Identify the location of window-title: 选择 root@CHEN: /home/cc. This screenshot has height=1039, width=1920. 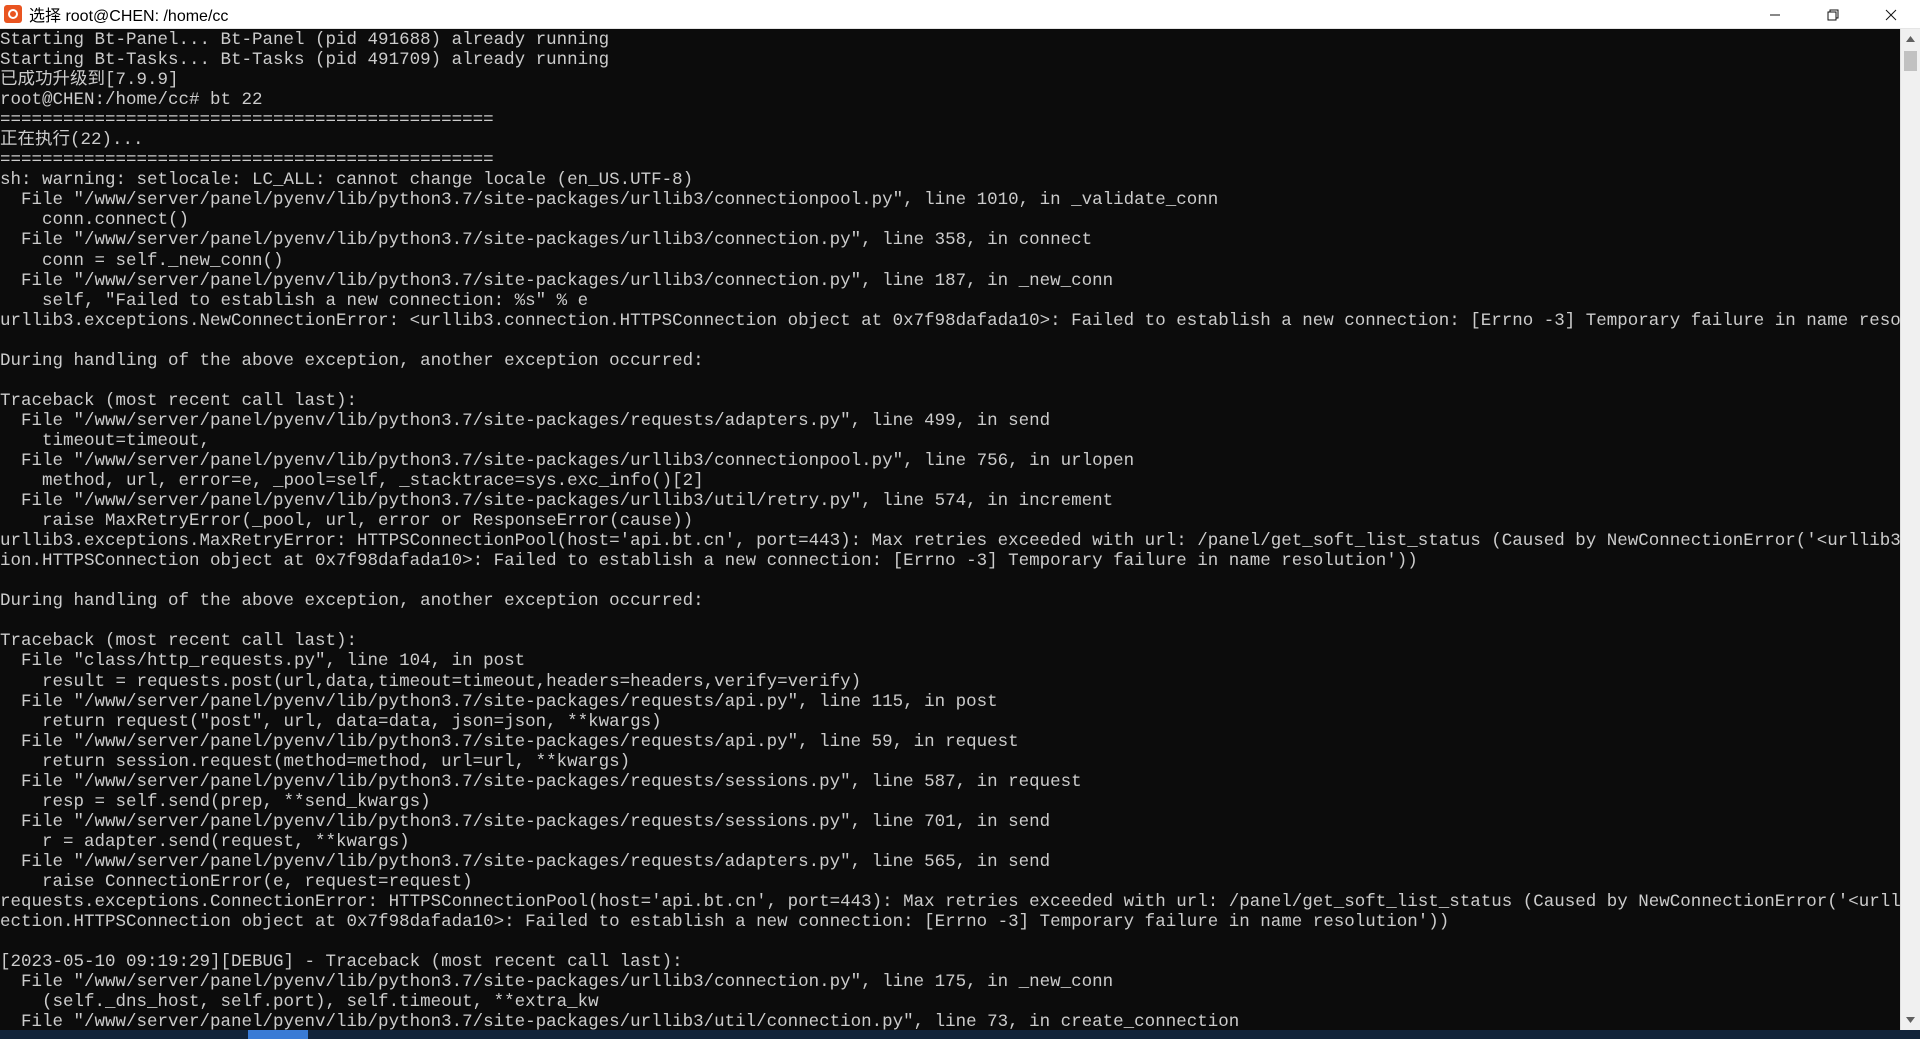
(129, 16).